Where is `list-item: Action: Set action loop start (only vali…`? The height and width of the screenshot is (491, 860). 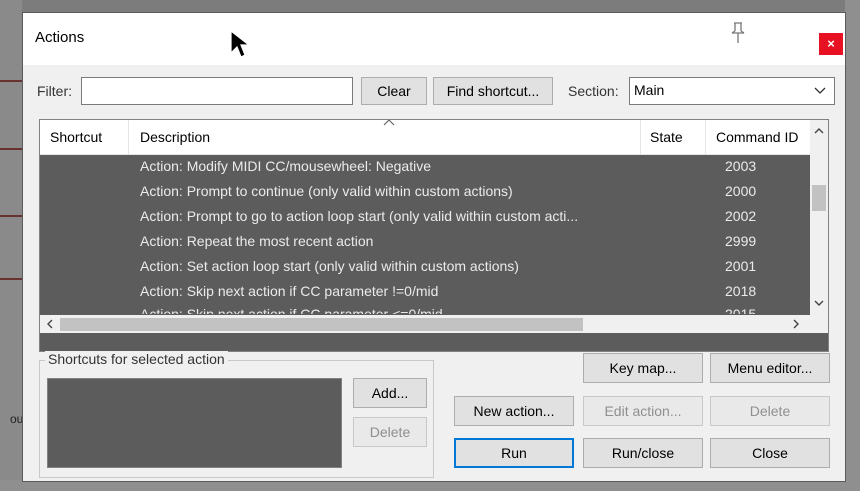 list-item: Action: Set action loop start (only vali… is located at coordinates (425, 266).